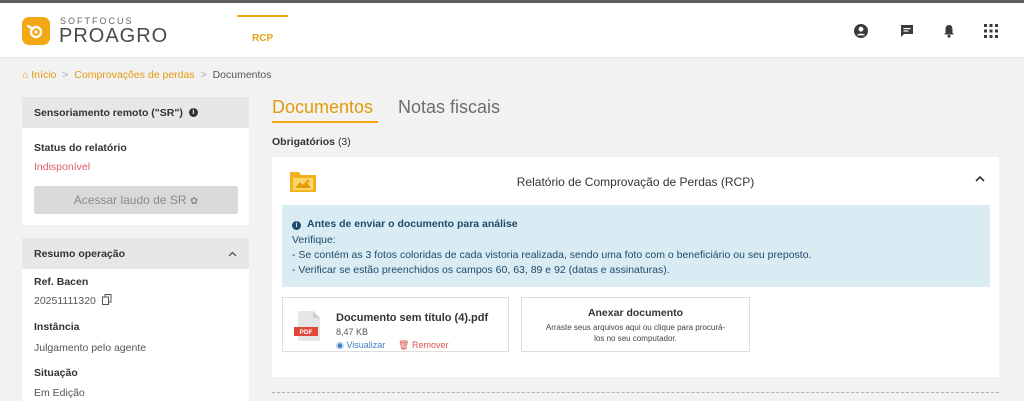 This screenshot has height=401, width=1024. What do you see at coordinates (352, 332) in the screenshot?
I see `file-size: 8,47 KB` at bounding box center [352, 332].